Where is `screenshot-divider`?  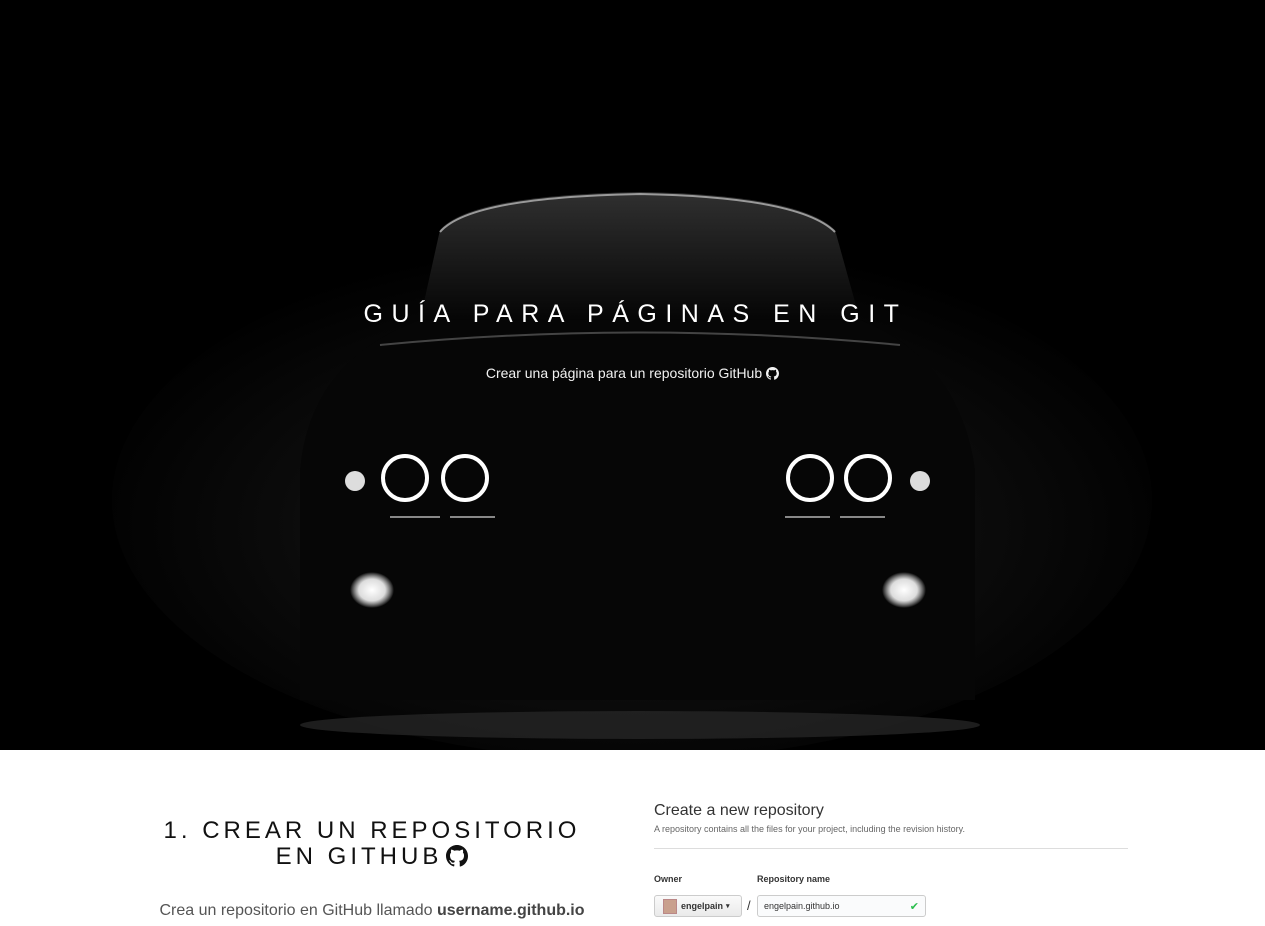 screenshot-divider is located at coordinates (891, 848).